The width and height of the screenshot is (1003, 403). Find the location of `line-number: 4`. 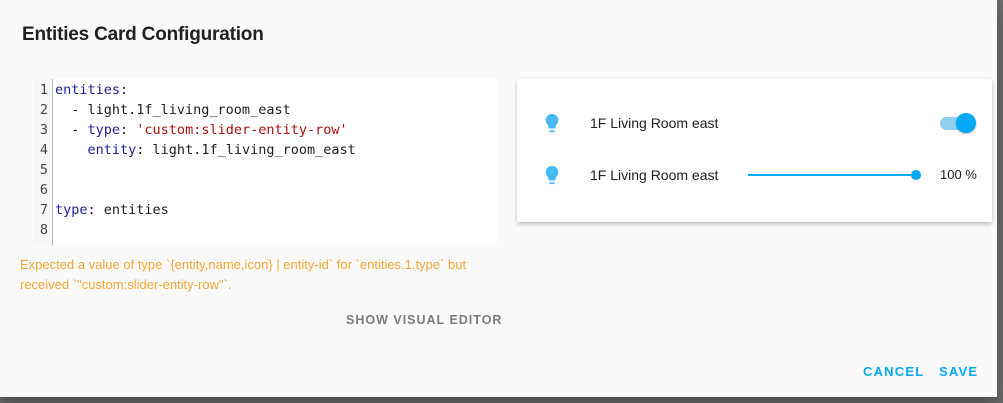

line-number: 4 is located at coordinates (43, 150).